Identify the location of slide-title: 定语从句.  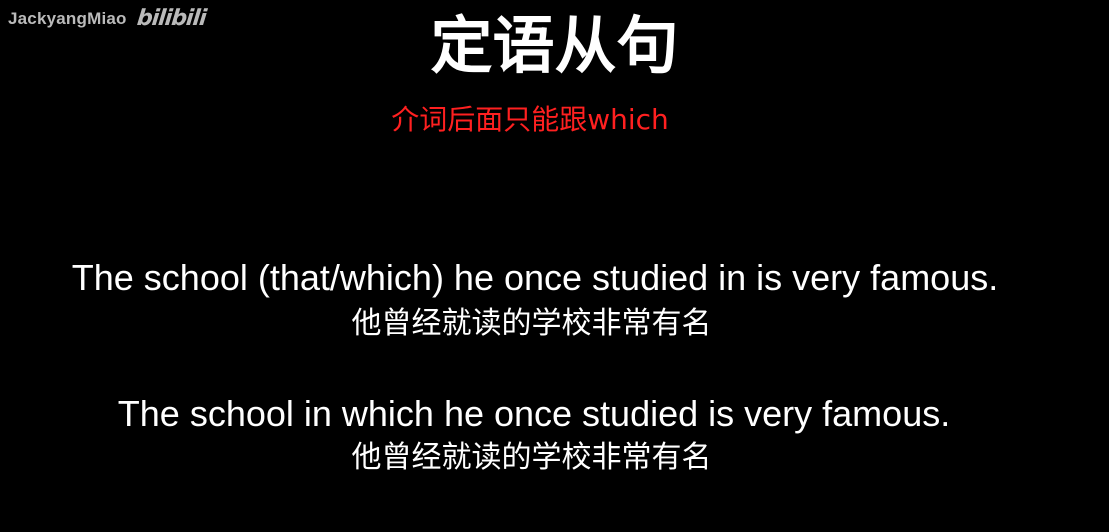
(554, 45).